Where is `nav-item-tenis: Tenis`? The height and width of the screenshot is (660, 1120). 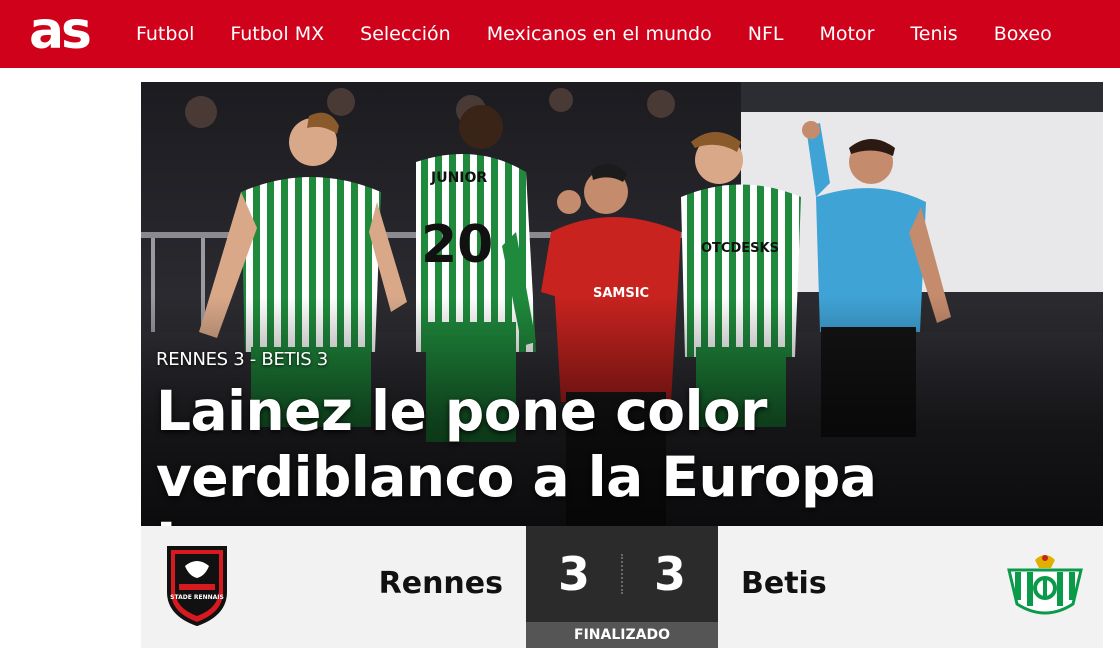 nav-item-tenis: Tenis is located at coordinates (933, 34).